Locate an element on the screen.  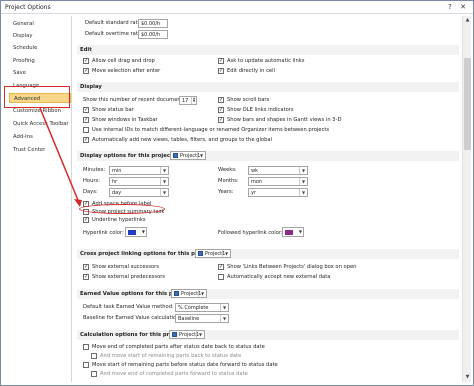
hyperlink-color-button: ▼ is located at coordinates (136, 232).